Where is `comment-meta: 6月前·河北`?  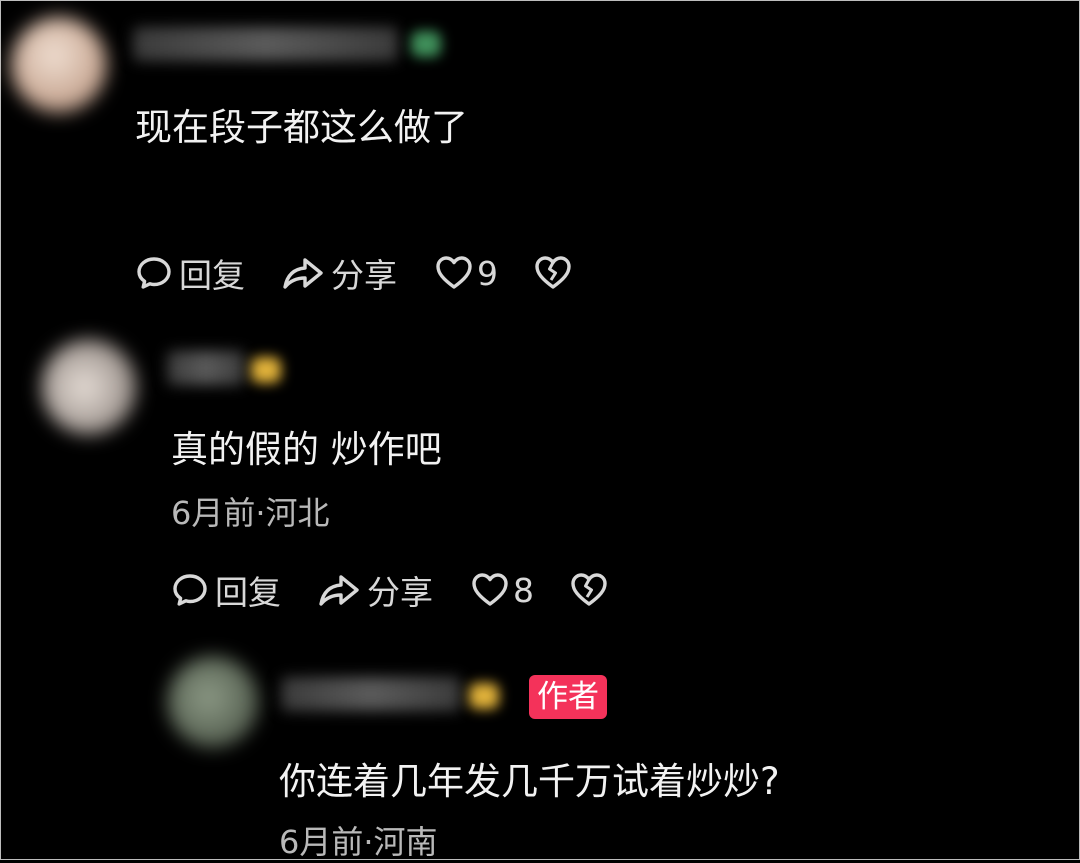 comment-meta: 6月前·河北 is located at coordinates (250, 513).